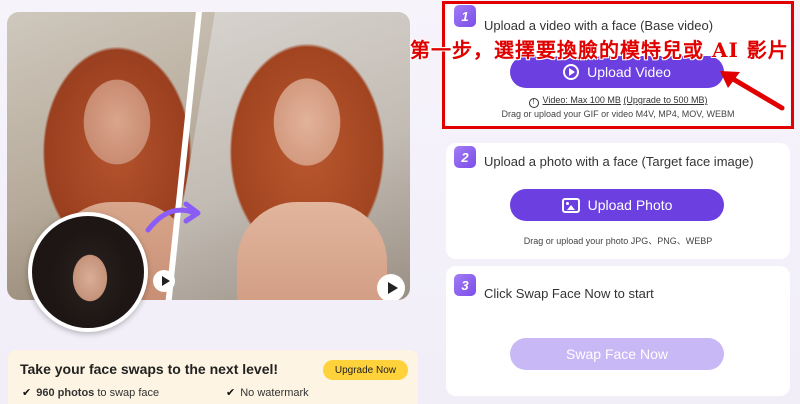  I want to click on swap-face-now-button: Swap Face Now, so click(617, 354).